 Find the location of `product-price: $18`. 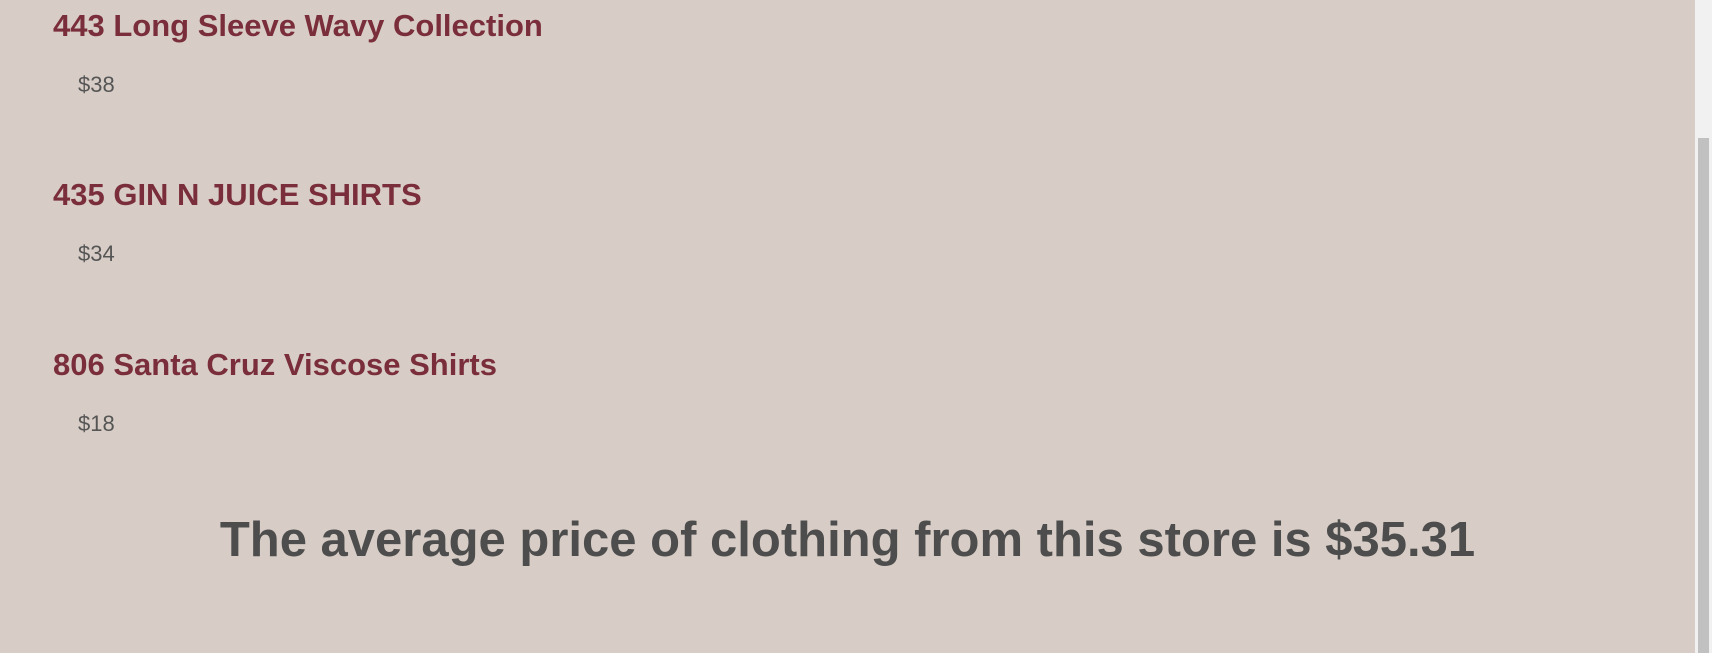

product-price: $18 is located at coordinates (96, 423).